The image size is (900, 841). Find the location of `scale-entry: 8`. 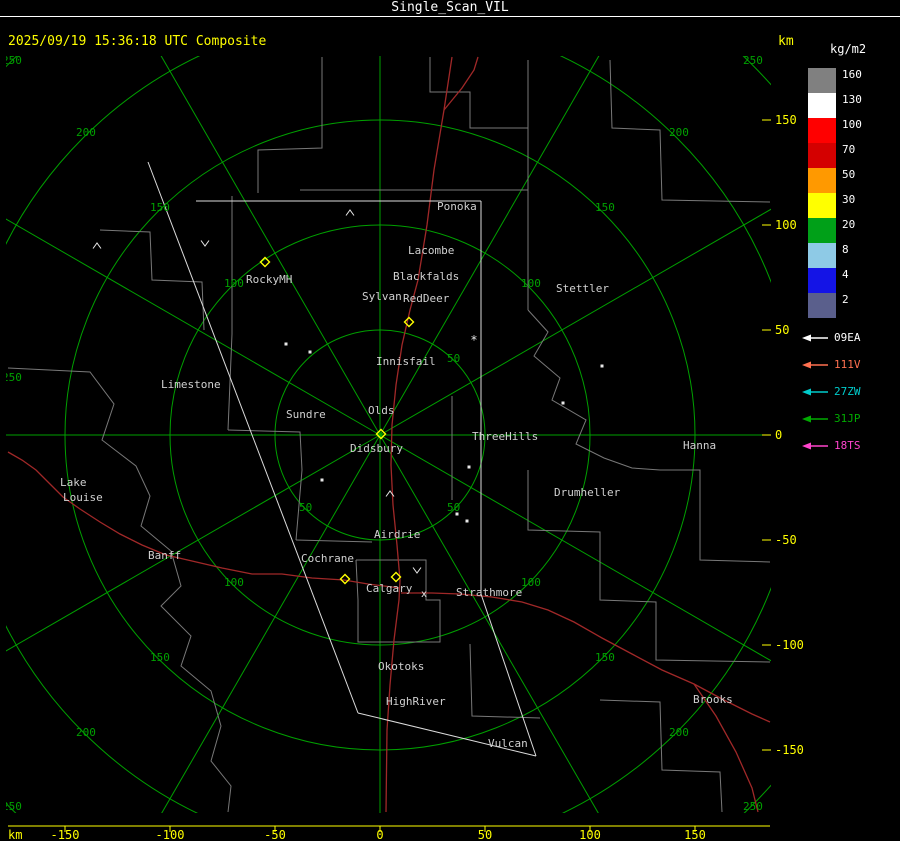

scale-entry: 8 is located at coordinates (850, 255).